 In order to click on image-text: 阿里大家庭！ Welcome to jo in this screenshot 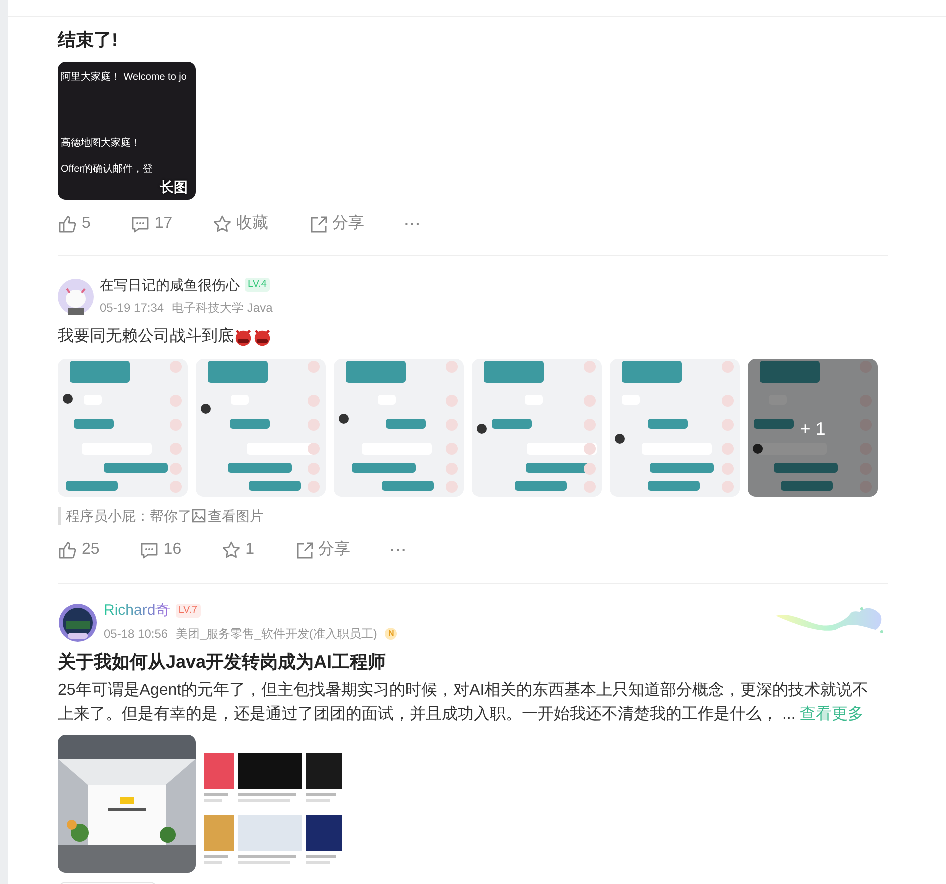, I will do `click(124, 77)`.